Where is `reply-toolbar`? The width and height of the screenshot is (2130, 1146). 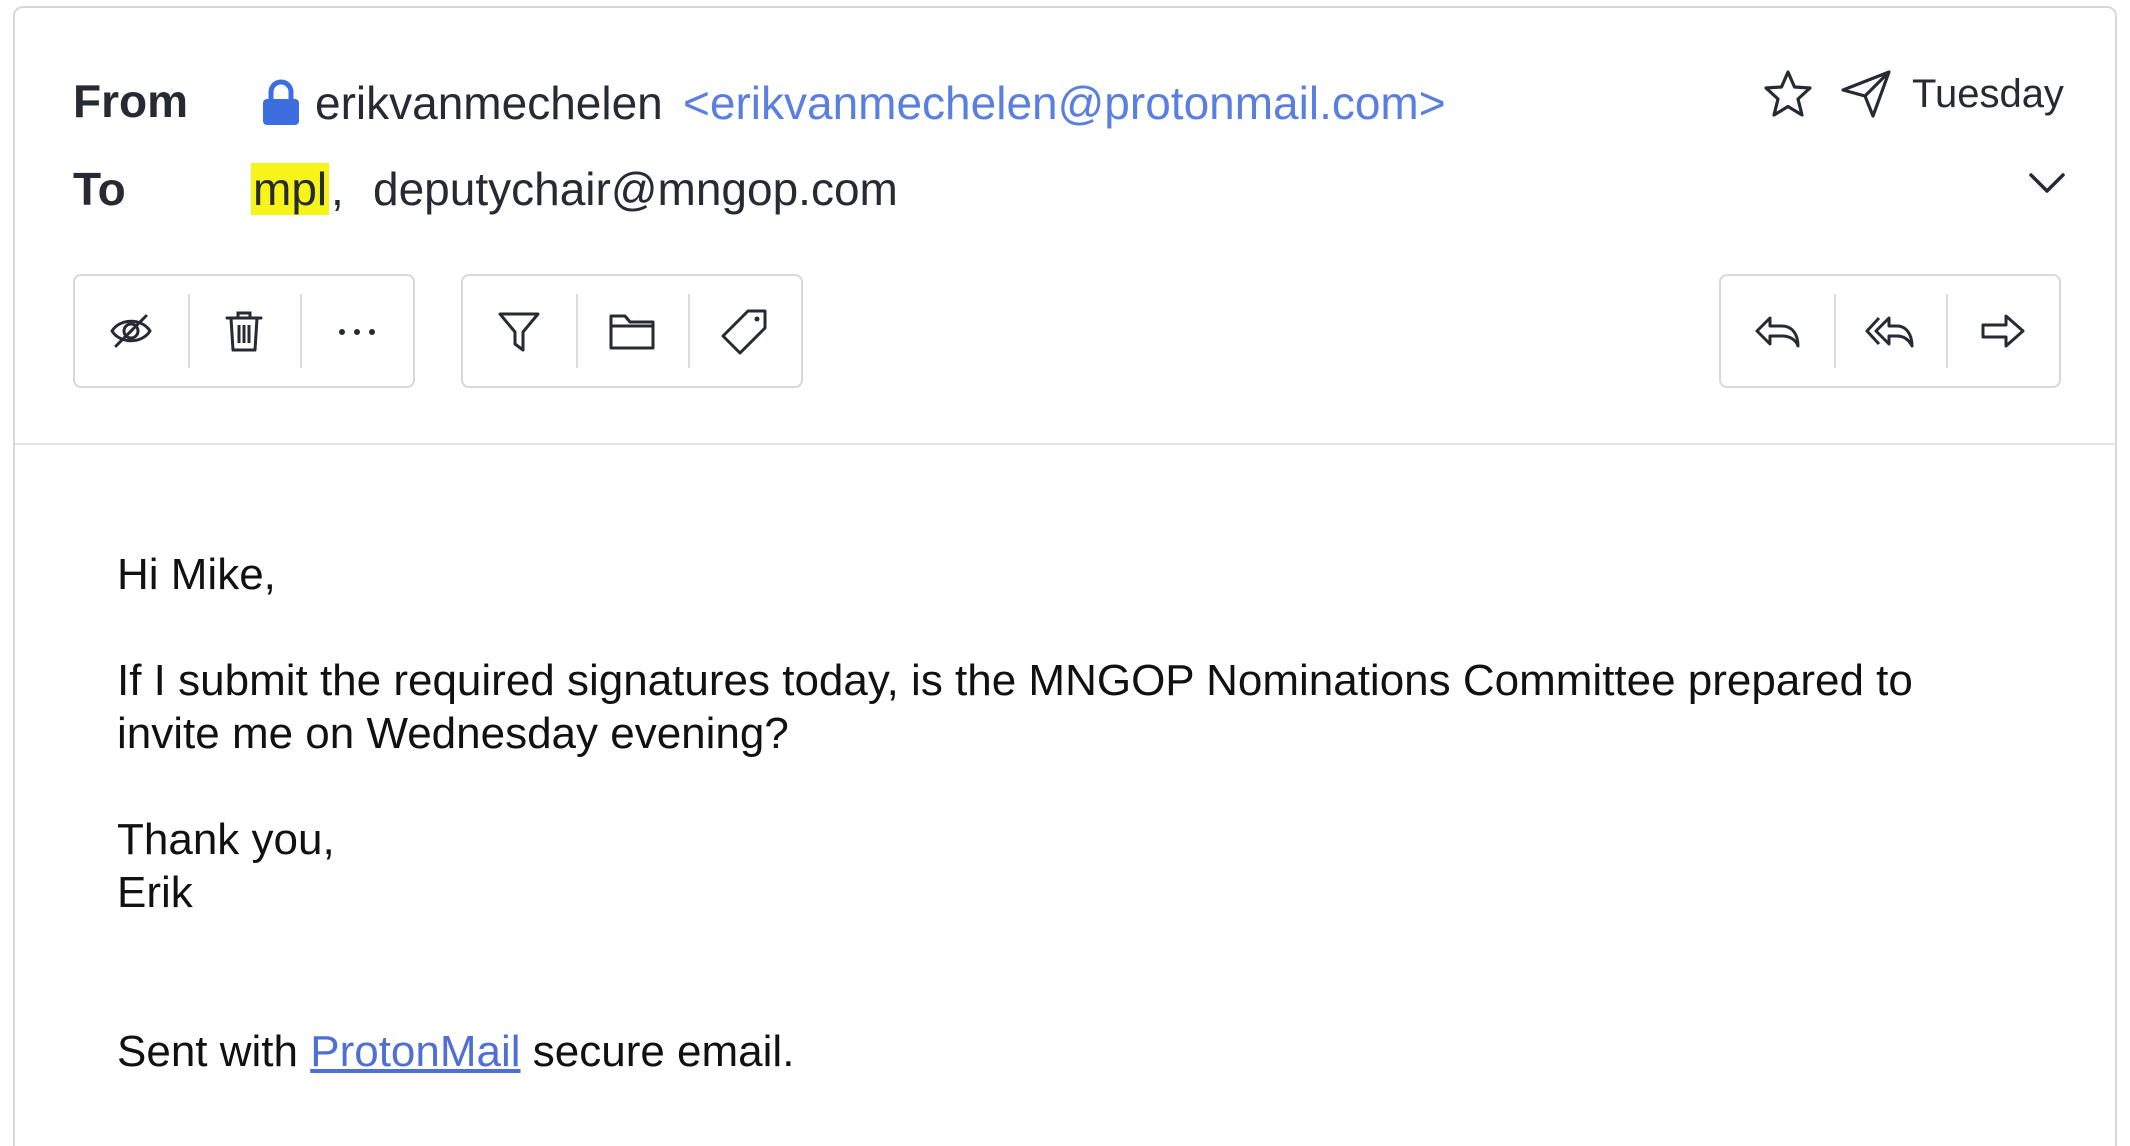 reply-toolbar is located at coordinates (1890, 331).